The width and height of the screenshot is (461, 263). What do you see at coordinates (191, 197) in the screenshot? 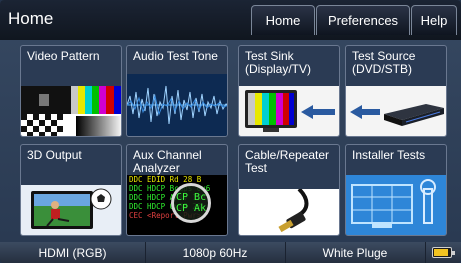
I see `magnifier-text: CP Bc` at bounding box center [191, 197].